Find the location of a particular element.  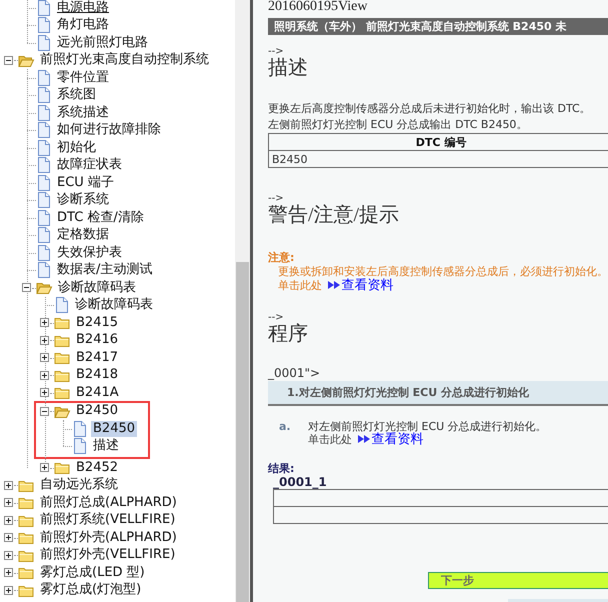

tree-item: B2418 is located at coordinates (97, 375).